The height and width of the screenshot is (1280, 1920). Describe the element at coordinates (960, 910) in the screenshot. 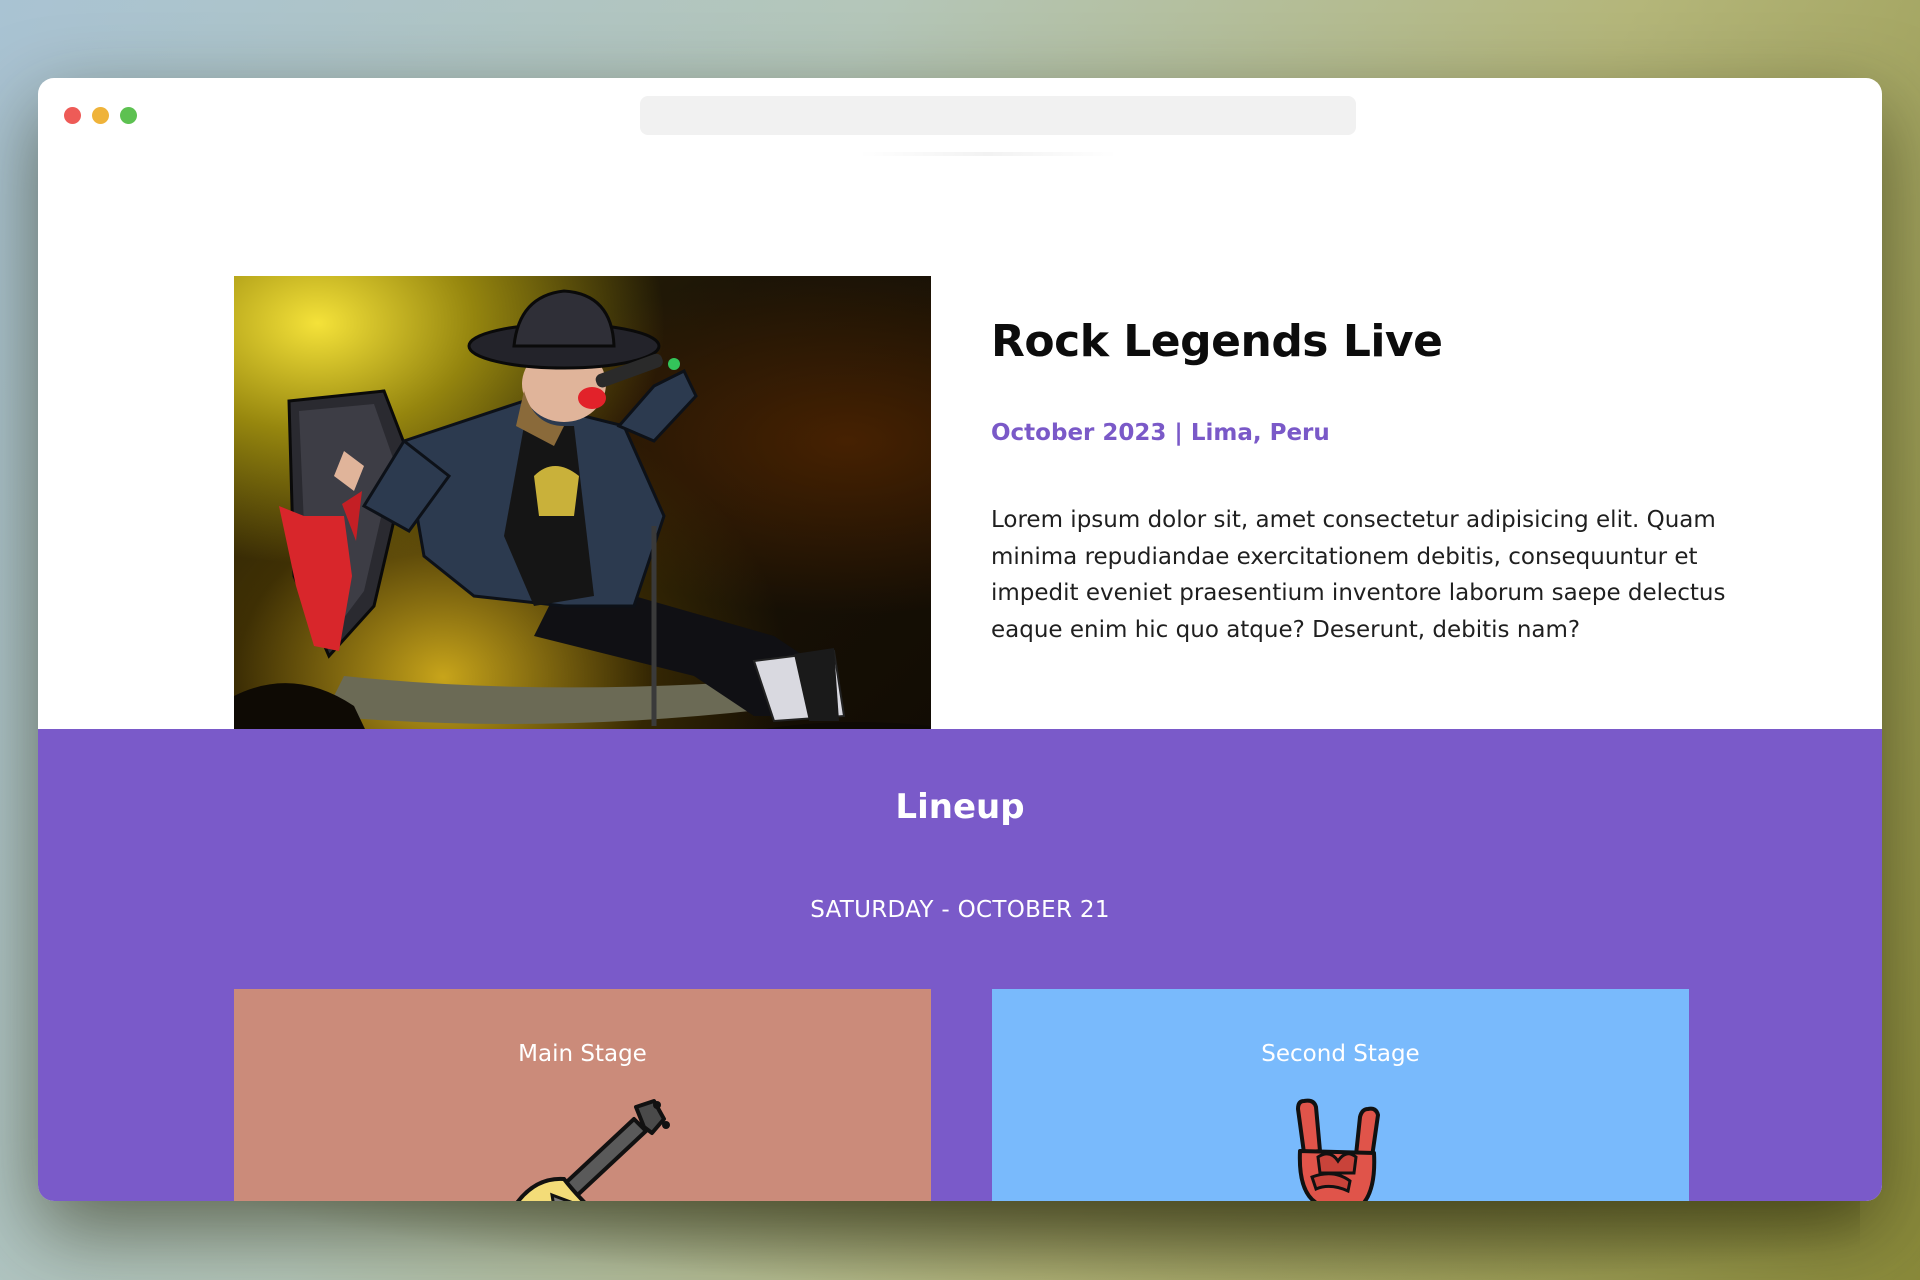

I see `lineup-date: SATURDAY - OCTOBER 21` at that location.